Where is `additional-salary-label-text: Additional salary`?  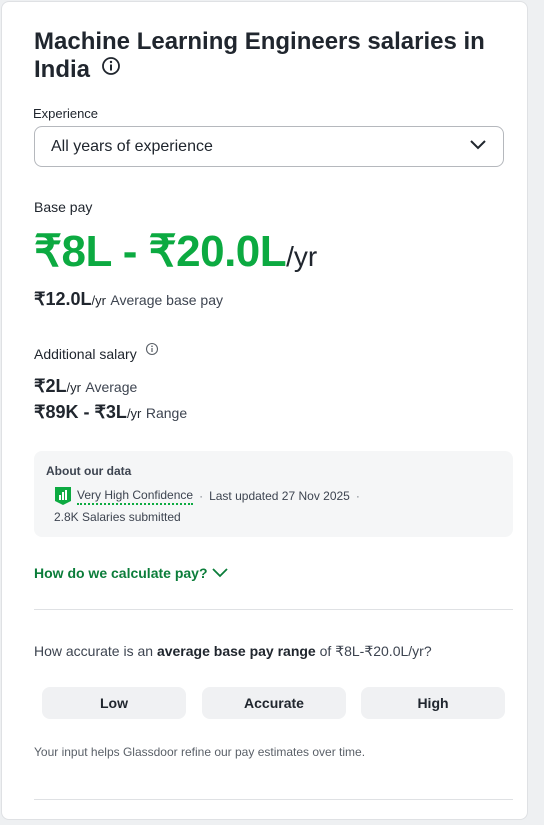 additional-salary-label-text: Additional salary is located at coordinates (85, 354).